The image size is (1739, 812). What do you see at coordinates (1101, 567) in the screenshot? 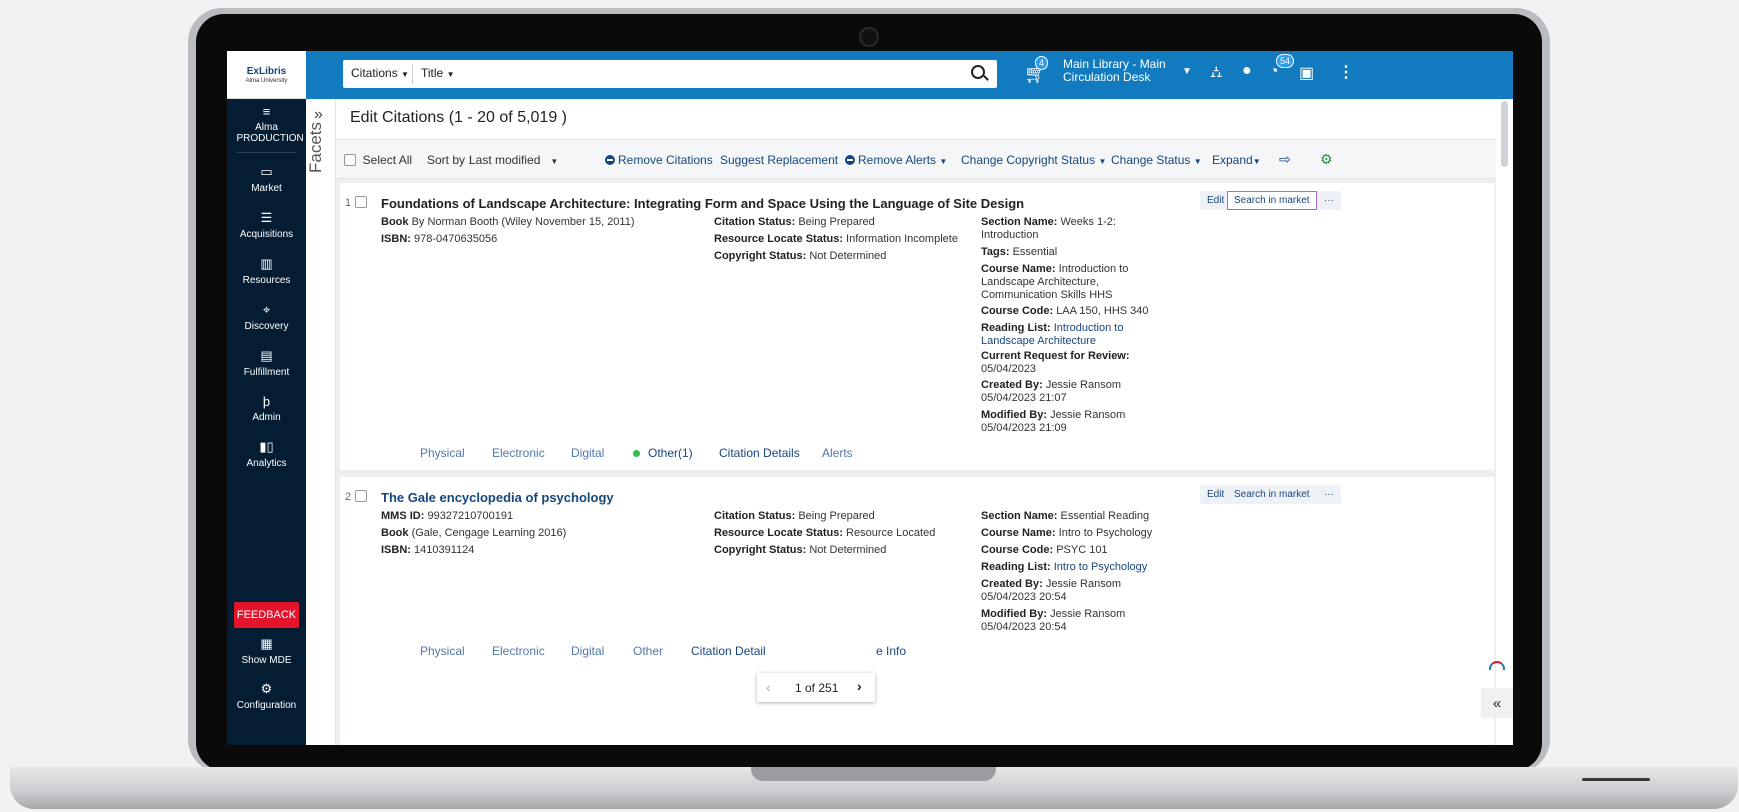
I see `reading-list-link: Intro to Psychology` at bounding box center [1101, 567].